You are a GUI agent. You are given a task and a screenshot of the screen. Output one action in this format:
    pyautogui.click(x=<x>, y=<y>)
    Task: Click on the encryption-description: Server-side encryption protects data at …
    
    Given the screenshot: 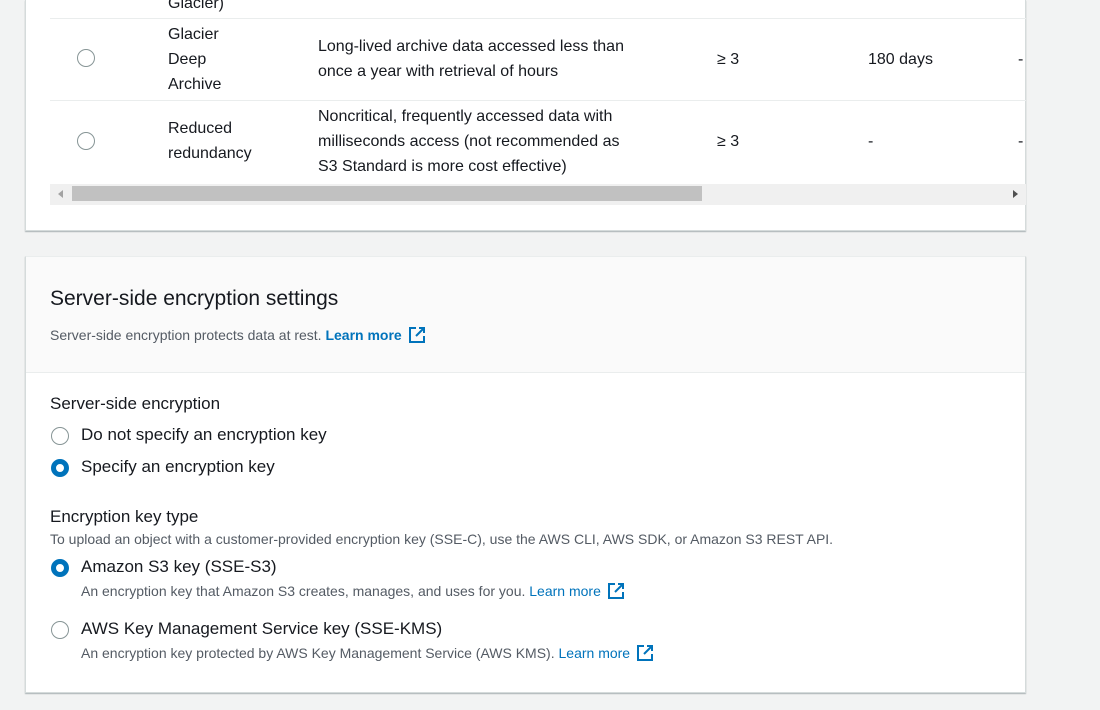 What is the action you would take?
    pyautogui.click(x=238, y=335)
    